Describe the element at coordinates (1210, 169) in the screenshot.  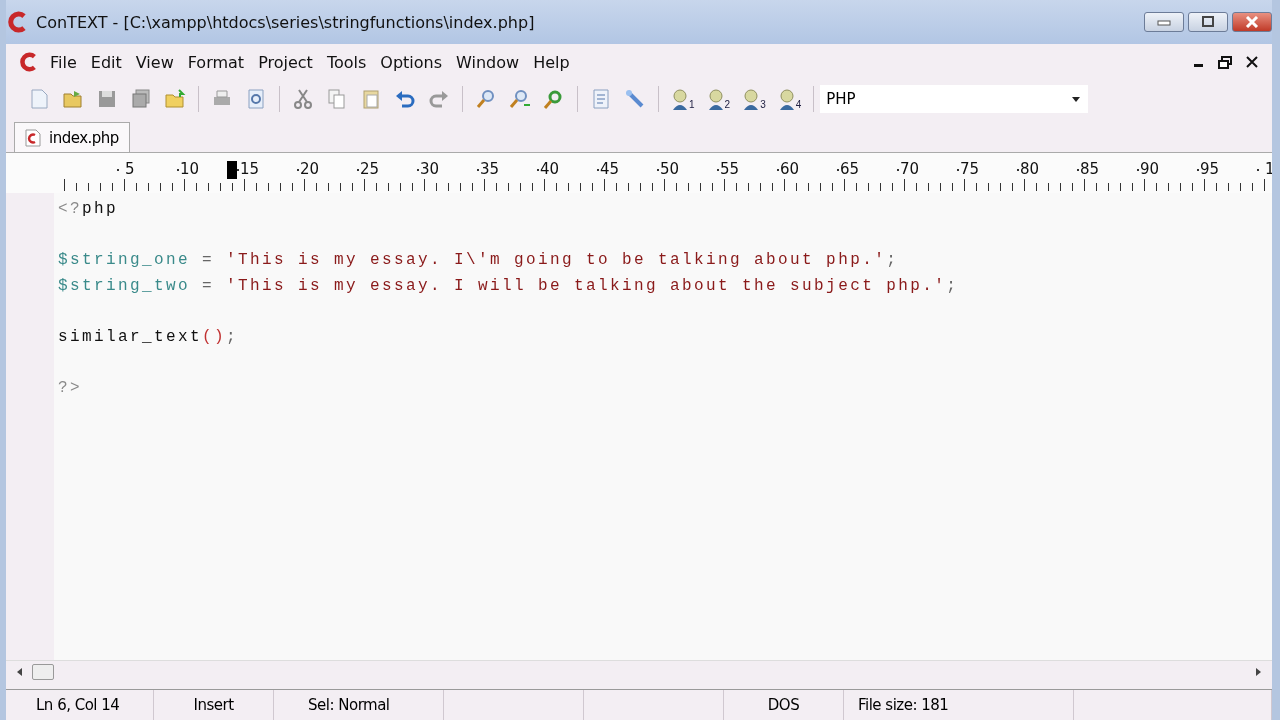
I see `ruler-number: 95` at that location.